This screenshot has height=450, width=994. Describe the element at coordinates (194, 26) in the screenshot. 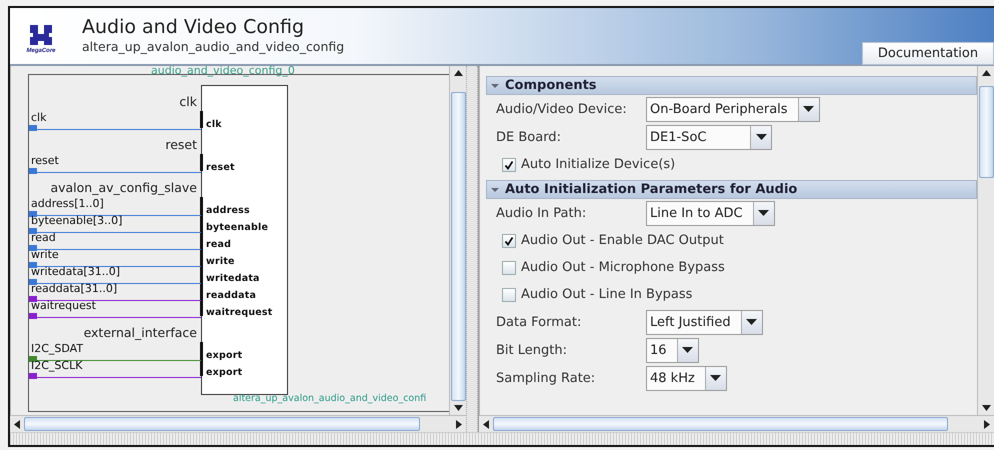

I see `window-title: Audio and Video Config` at that location.